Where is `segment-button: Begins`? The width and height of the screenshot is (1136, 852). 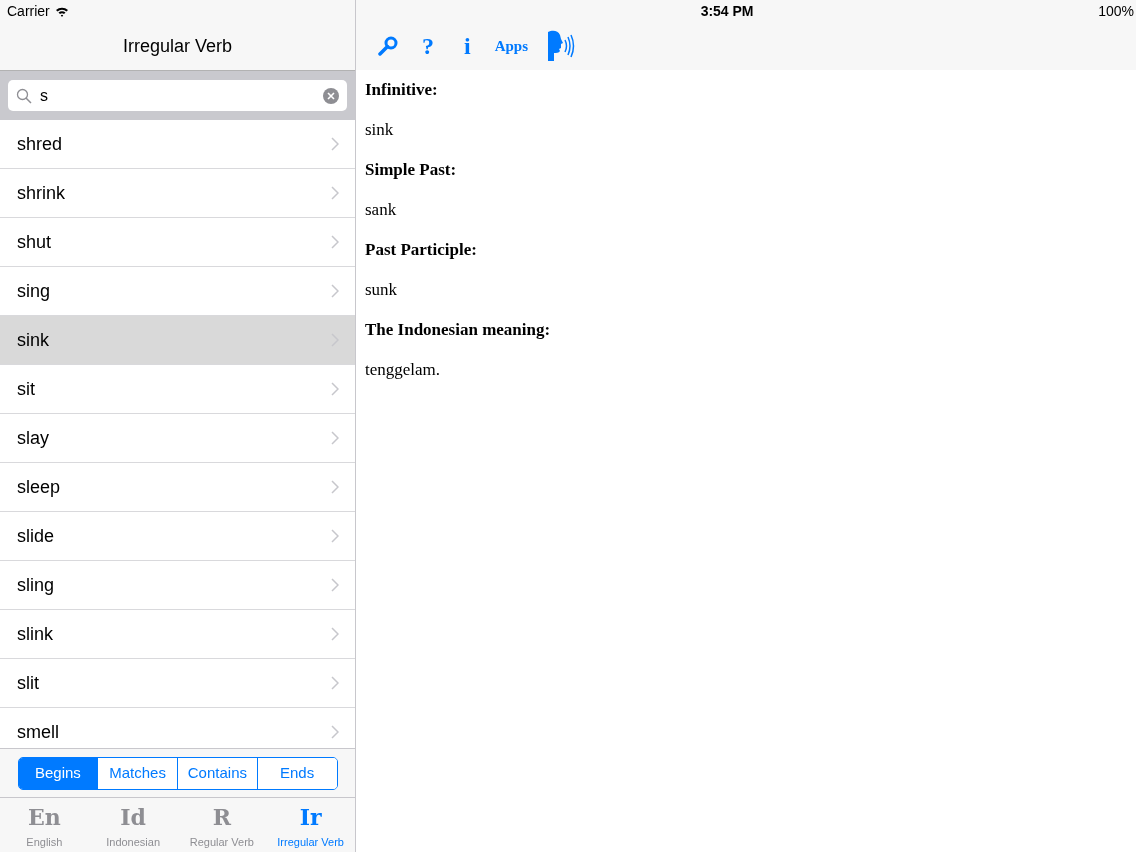
segment-button: Begins is located at coordinates (58, 773).